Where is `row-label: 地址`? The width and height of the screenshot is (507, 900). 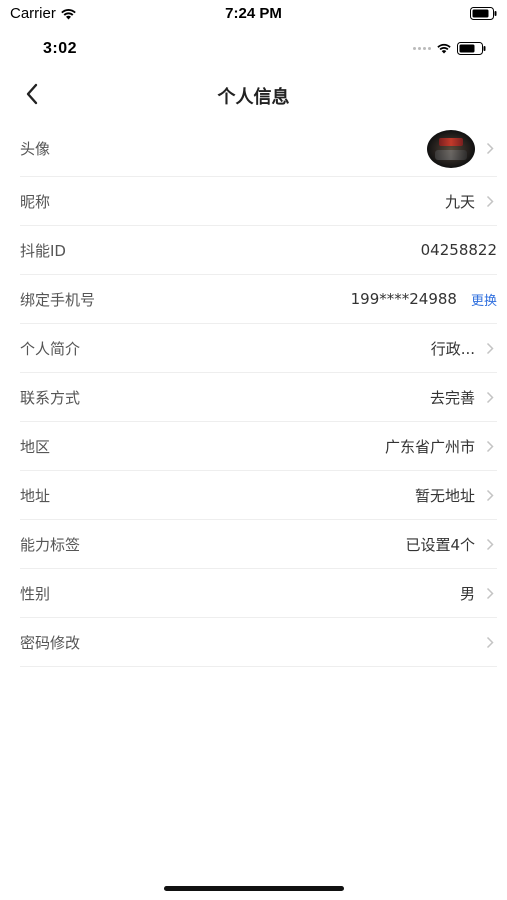 row-label: 地址 is located at coordinates (35, 495).